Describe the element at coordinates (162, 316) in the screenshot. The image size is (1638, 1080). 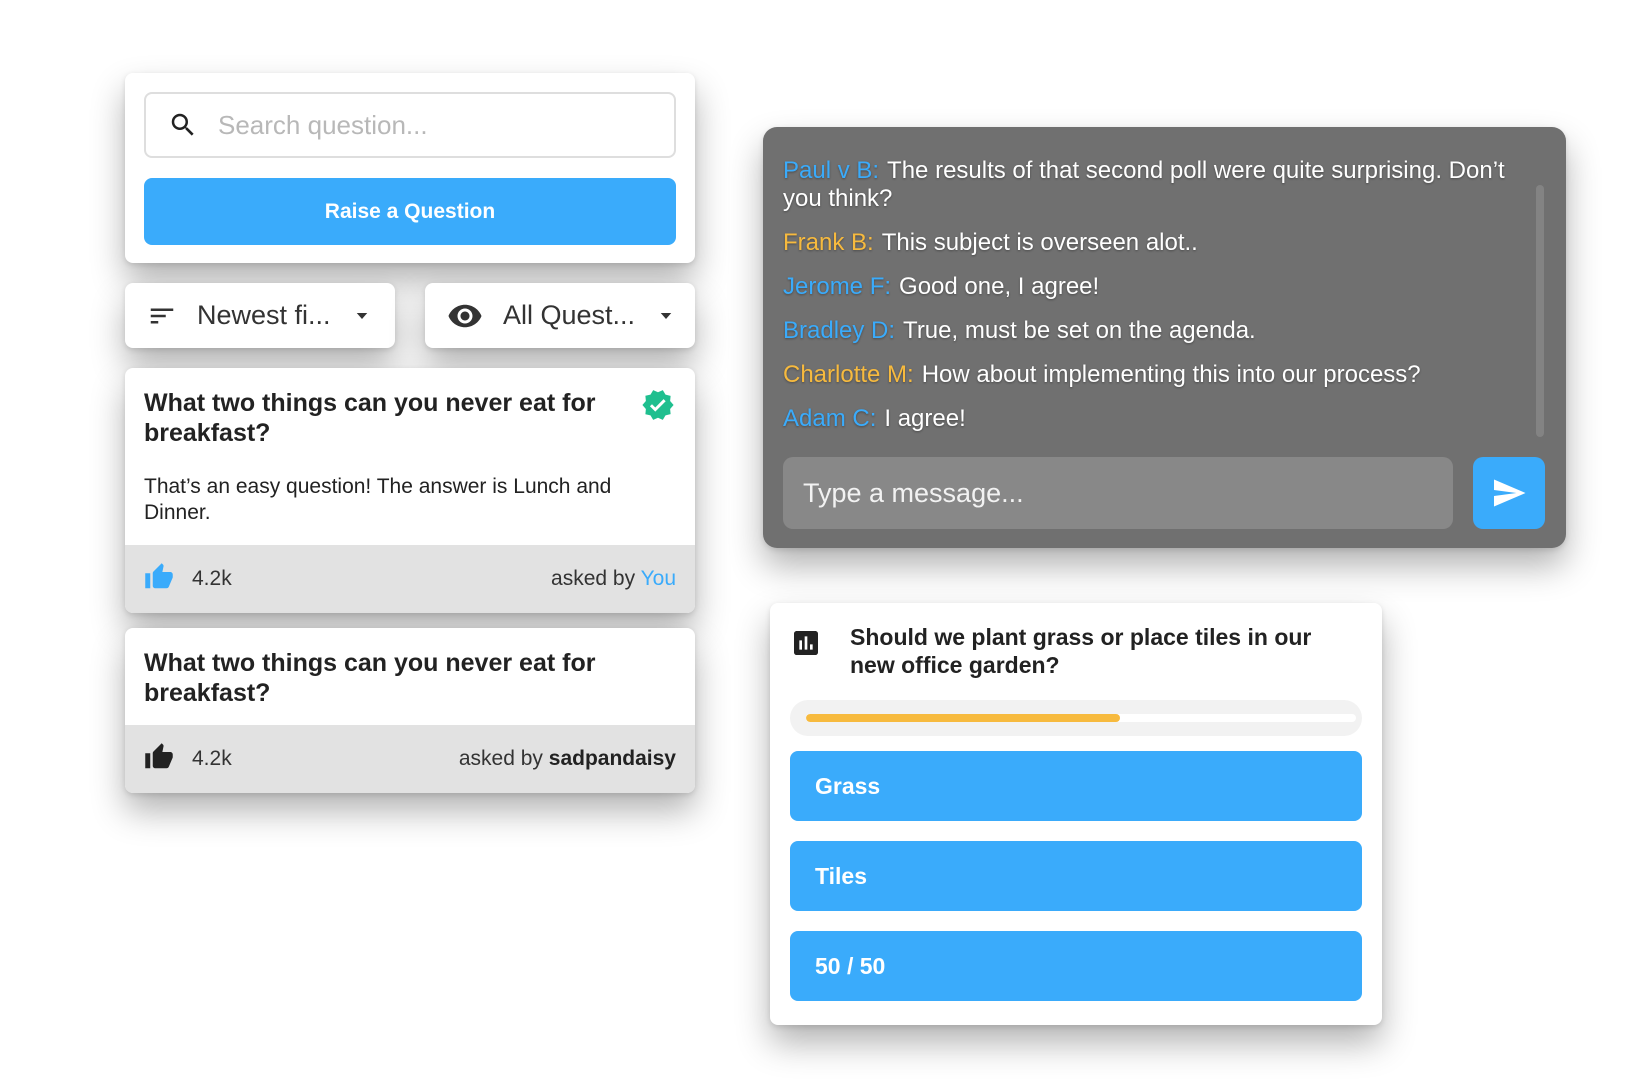
I see `sort-icon` at that location.